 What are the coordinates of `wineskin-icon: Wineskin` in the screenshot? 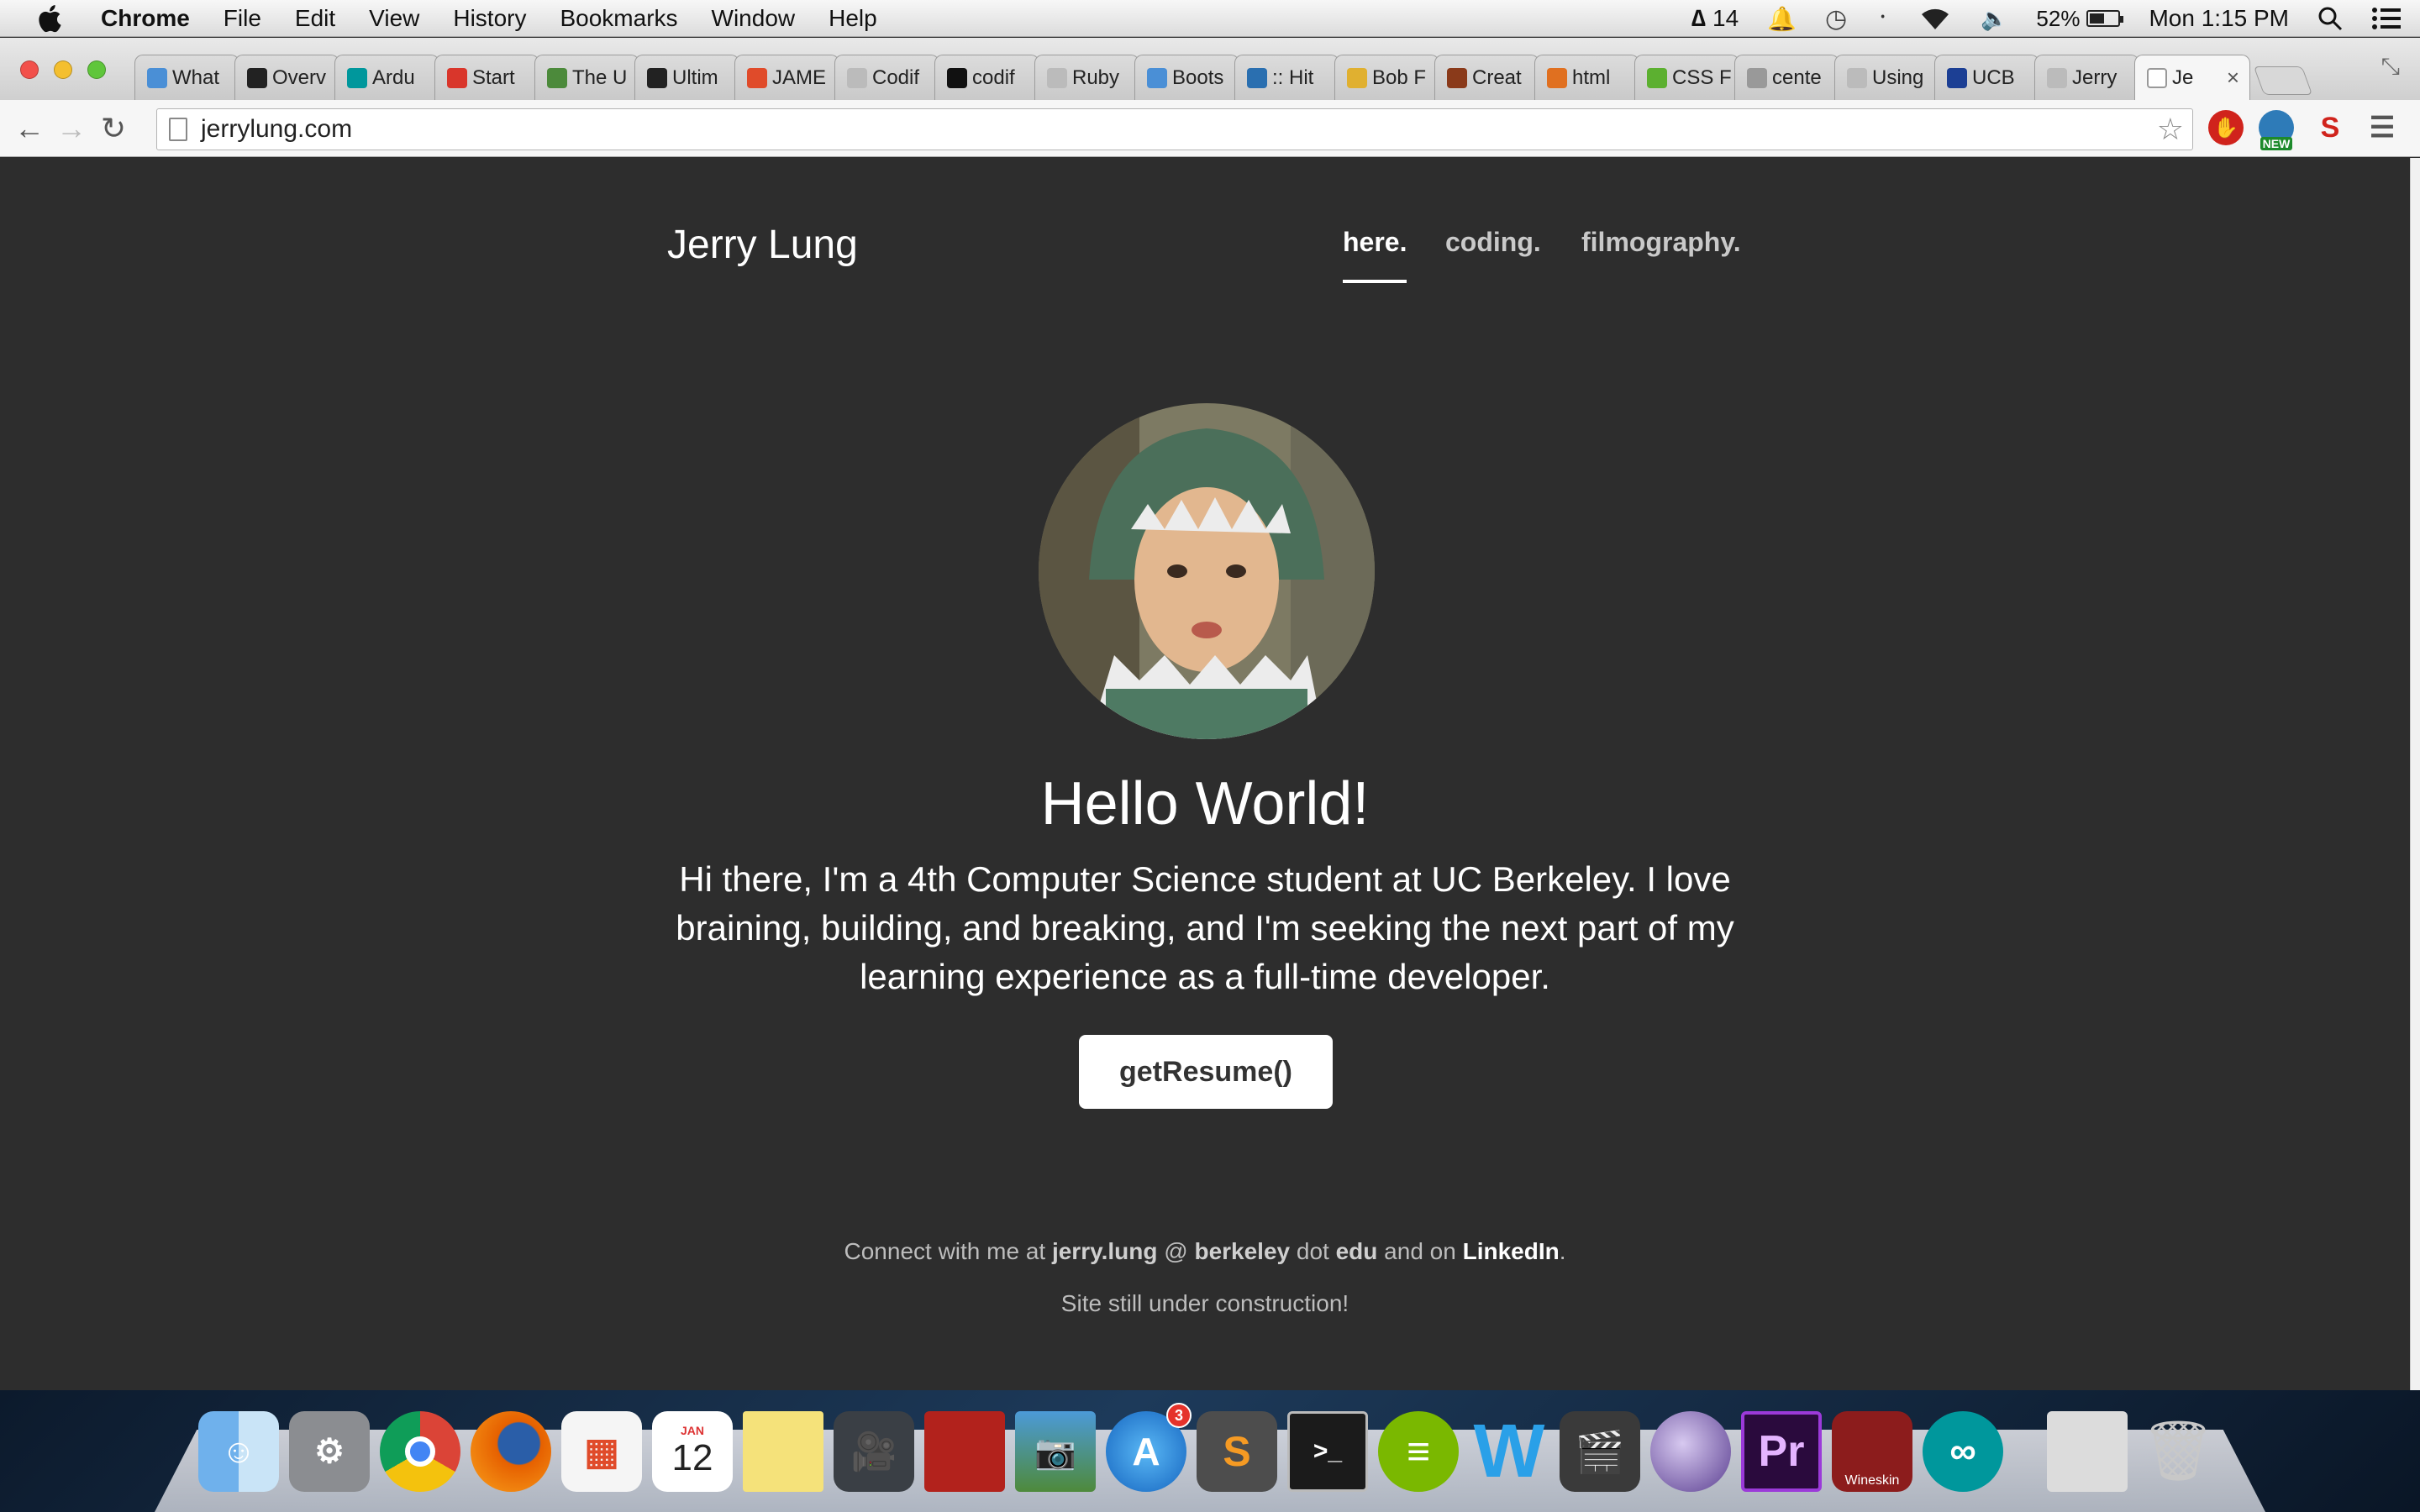 It's located at (1872, 1451).